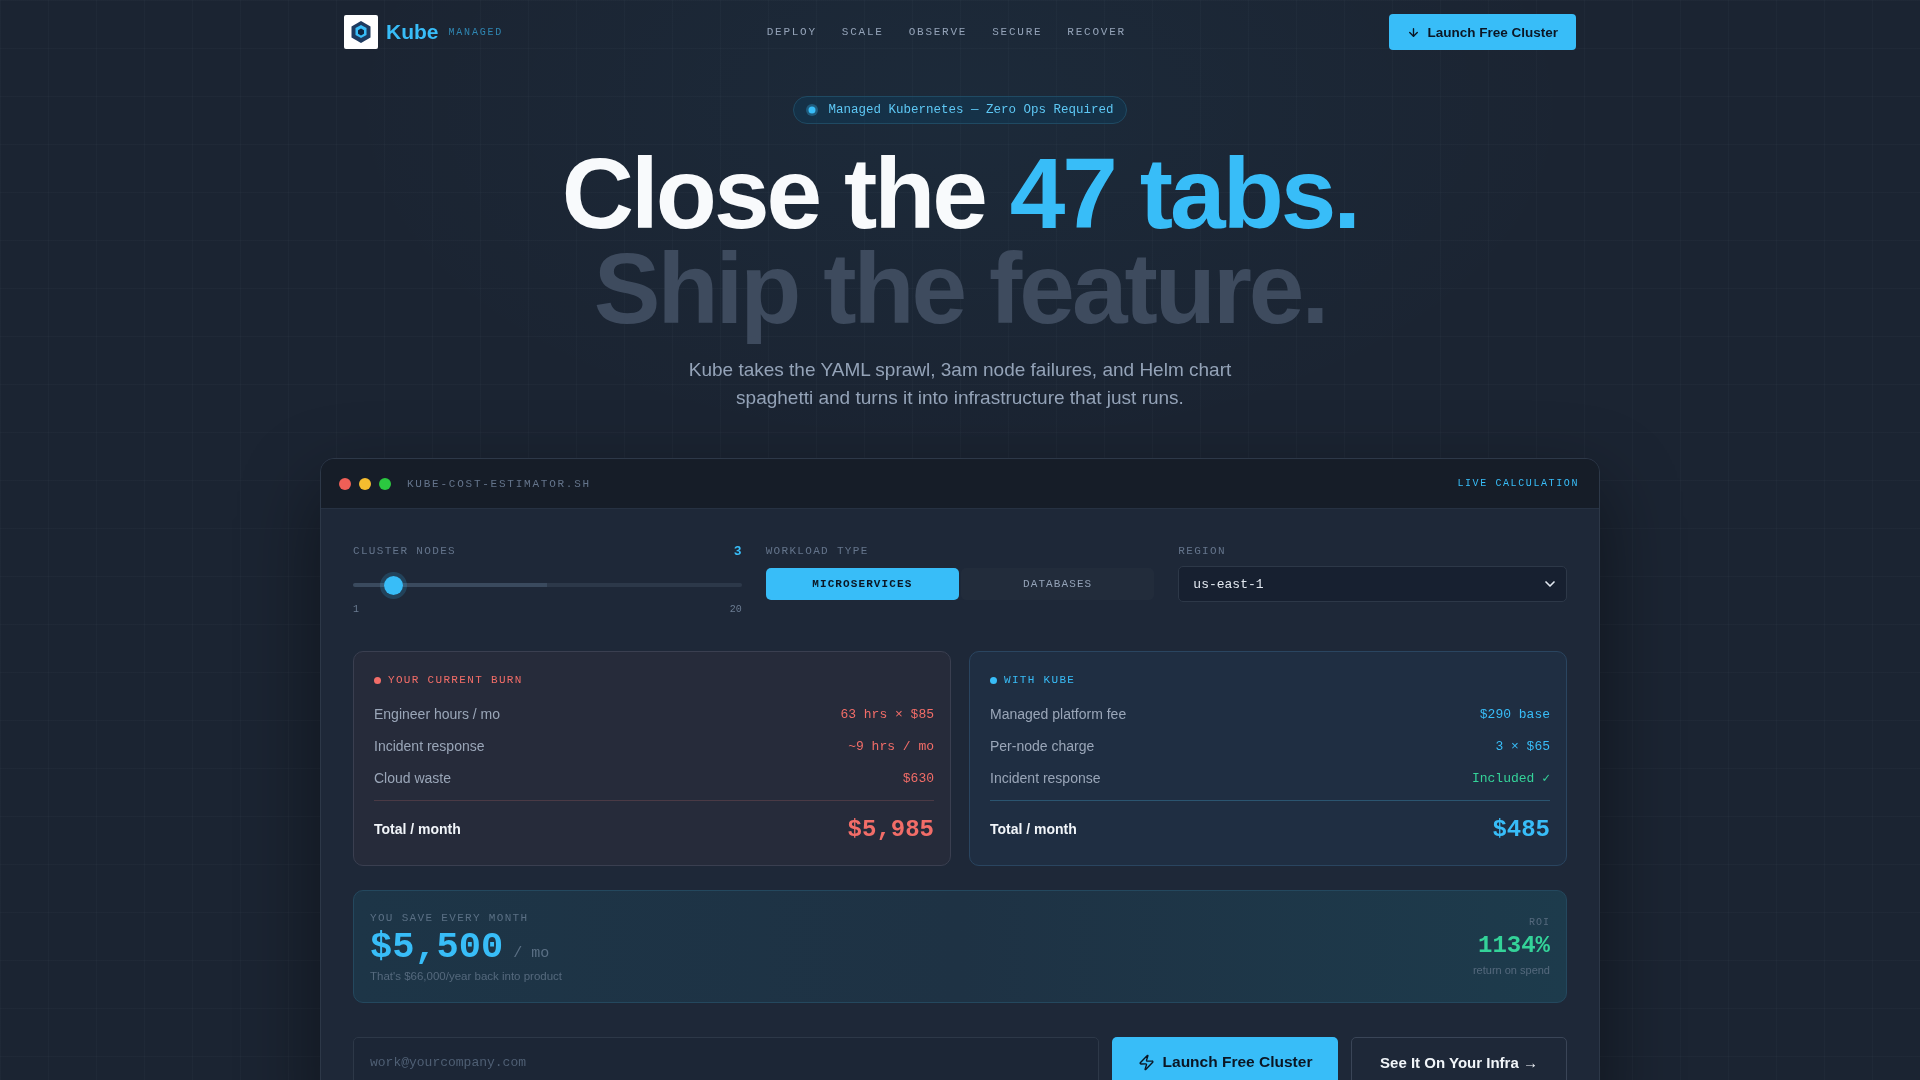  I want to click on see-infra-button: See It On Your Infra →, so click(1459, 1058).